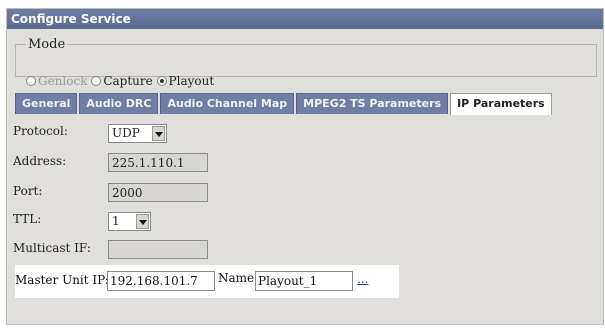  Describe the element at coordinates (96, 81) in the screenshot. I see `radio-capture` at that location.